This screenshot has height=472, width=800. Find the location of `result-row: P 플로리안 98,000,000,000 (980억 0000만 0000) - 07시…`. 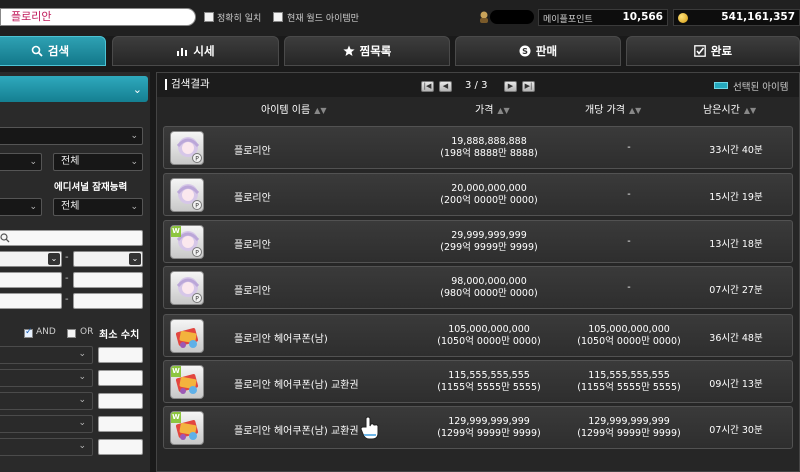

result-row: P 플로리안 98,000,000,000 (980억 0000만 0000) - 07시… is located at coordinates (478, 287).